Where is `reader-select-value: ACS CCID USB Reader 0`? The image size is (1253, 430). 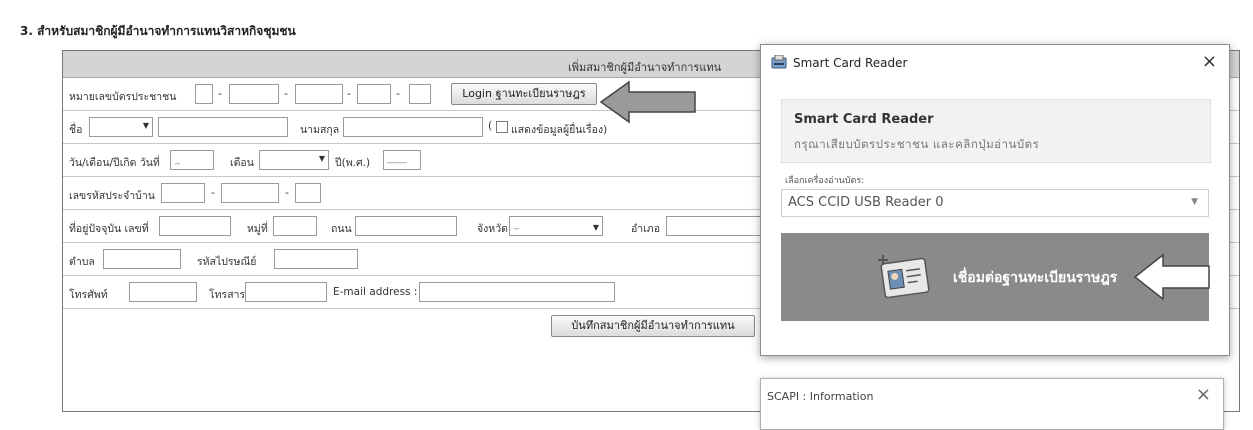 reader-select-value: ACS CCID USB Reader 0 is located at coordinates (866, 202).